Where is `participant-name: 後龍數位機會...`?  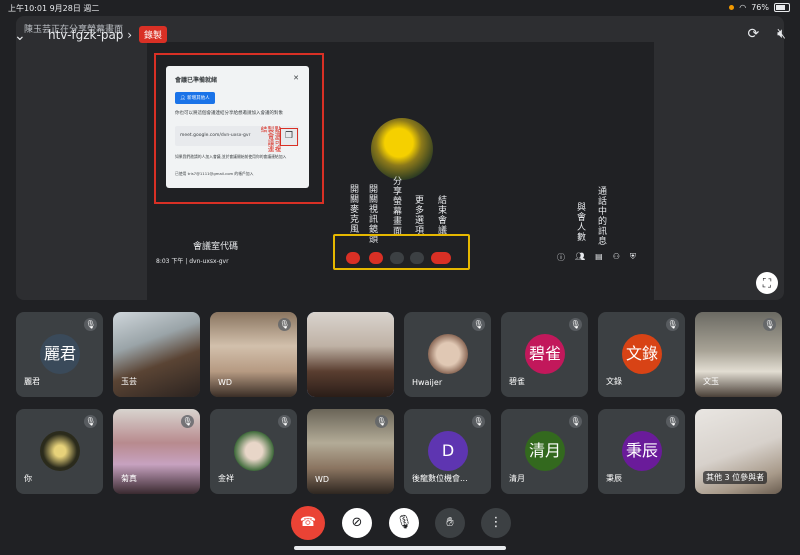 participant-name: 後龍數位機會... is located at coordinates (440, 478).